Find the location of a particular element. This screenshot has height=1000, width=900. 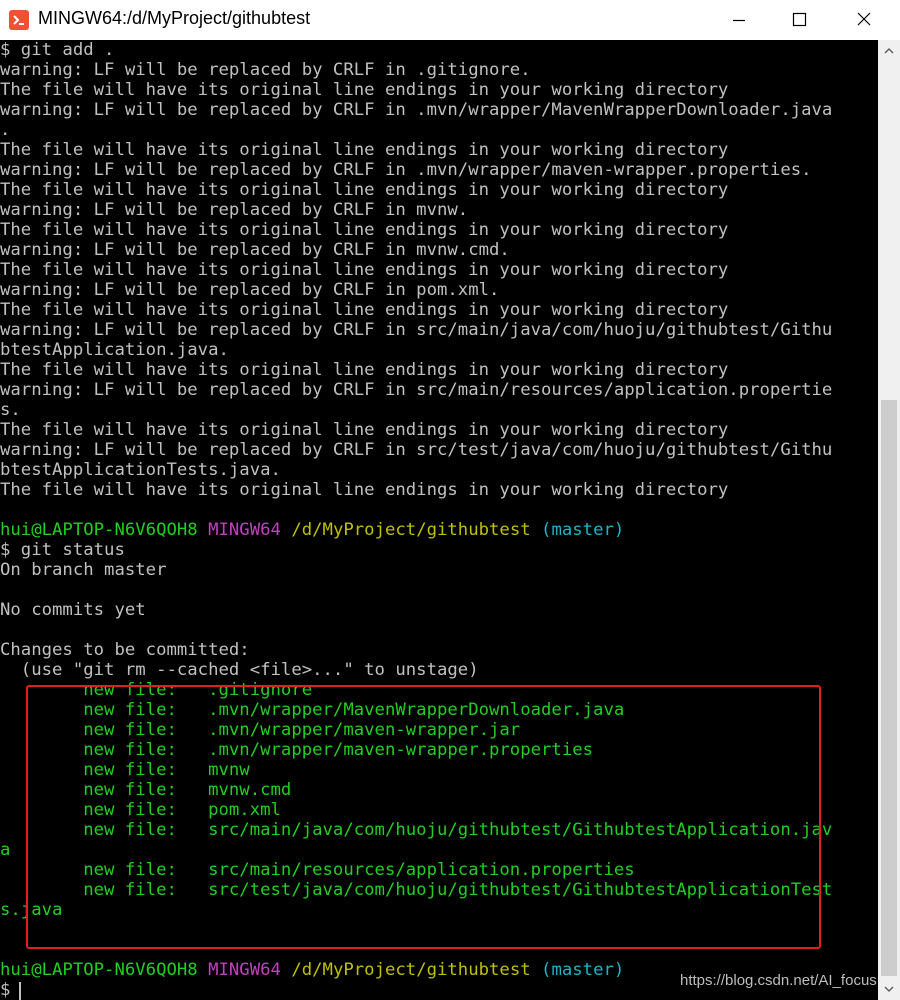

close-icon is located at coordinates (864, 19).